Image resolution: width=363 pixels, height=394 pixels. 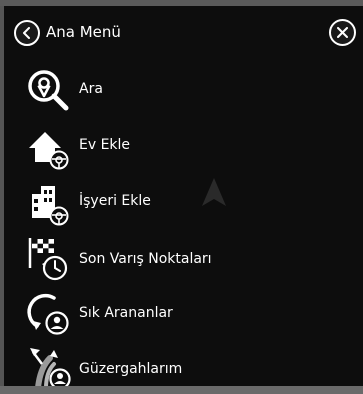 What do you see at coordinates (105, 145) in the screenshot?
I see `menu-item-label: Ev Ekle` at bounding box center [105, 145].